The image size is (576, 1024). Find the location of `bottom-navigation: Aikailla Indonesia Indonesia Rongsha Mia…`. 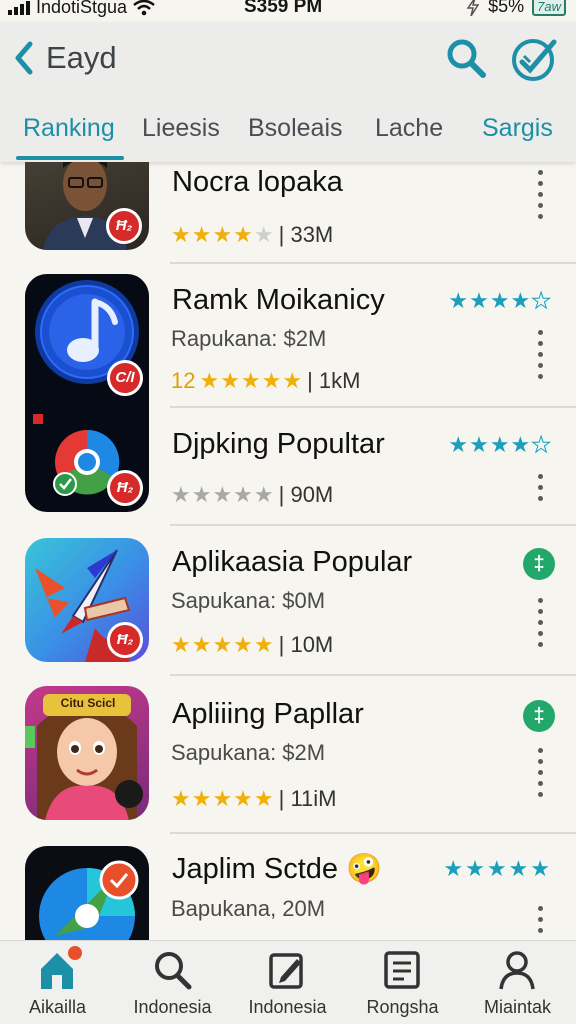

bottom-navigation: Aikailla Indonesia Indonesia Rongsha Mia… is located at coordinates (288, 982).